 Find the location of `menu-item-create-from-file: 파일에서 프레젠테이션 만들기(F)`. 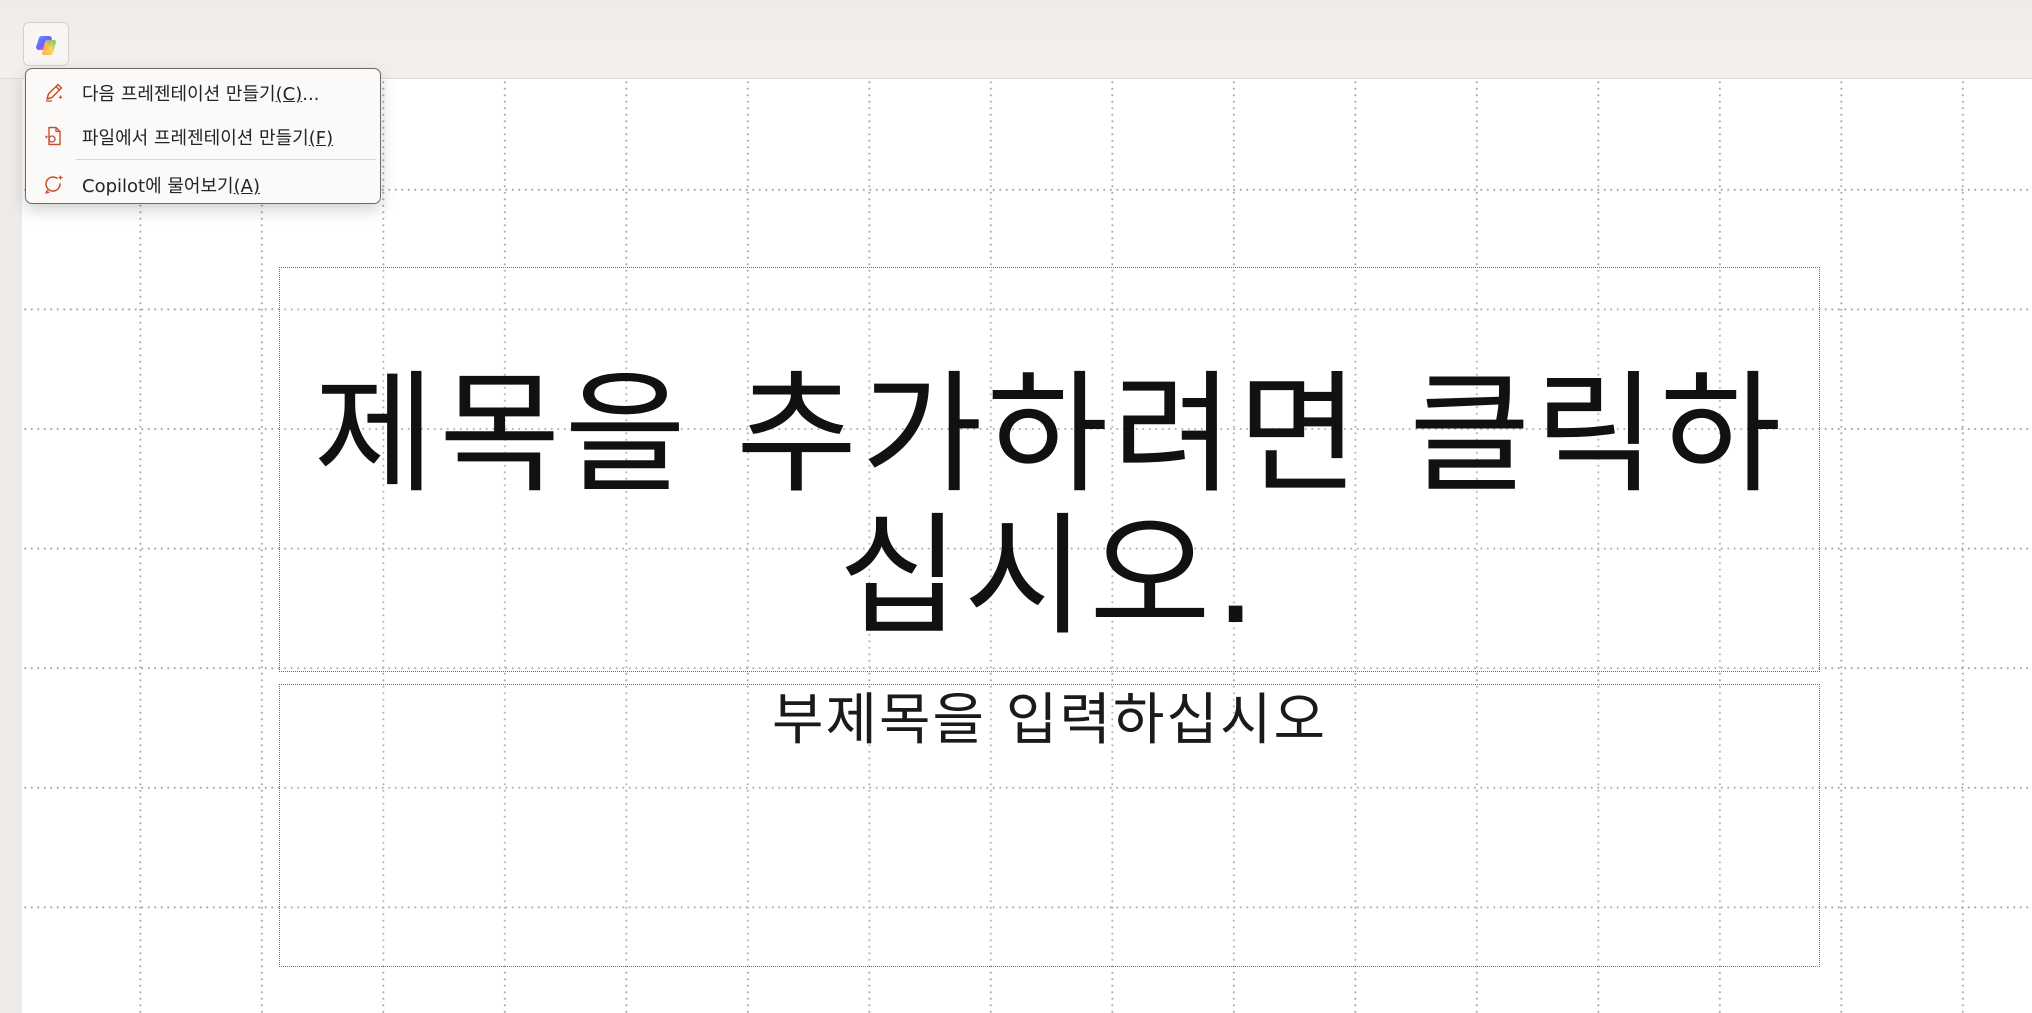

menu-item-create-from-file: 파일에서 프레젠테이션 만들기(F) is located at coordinates (203, 135).